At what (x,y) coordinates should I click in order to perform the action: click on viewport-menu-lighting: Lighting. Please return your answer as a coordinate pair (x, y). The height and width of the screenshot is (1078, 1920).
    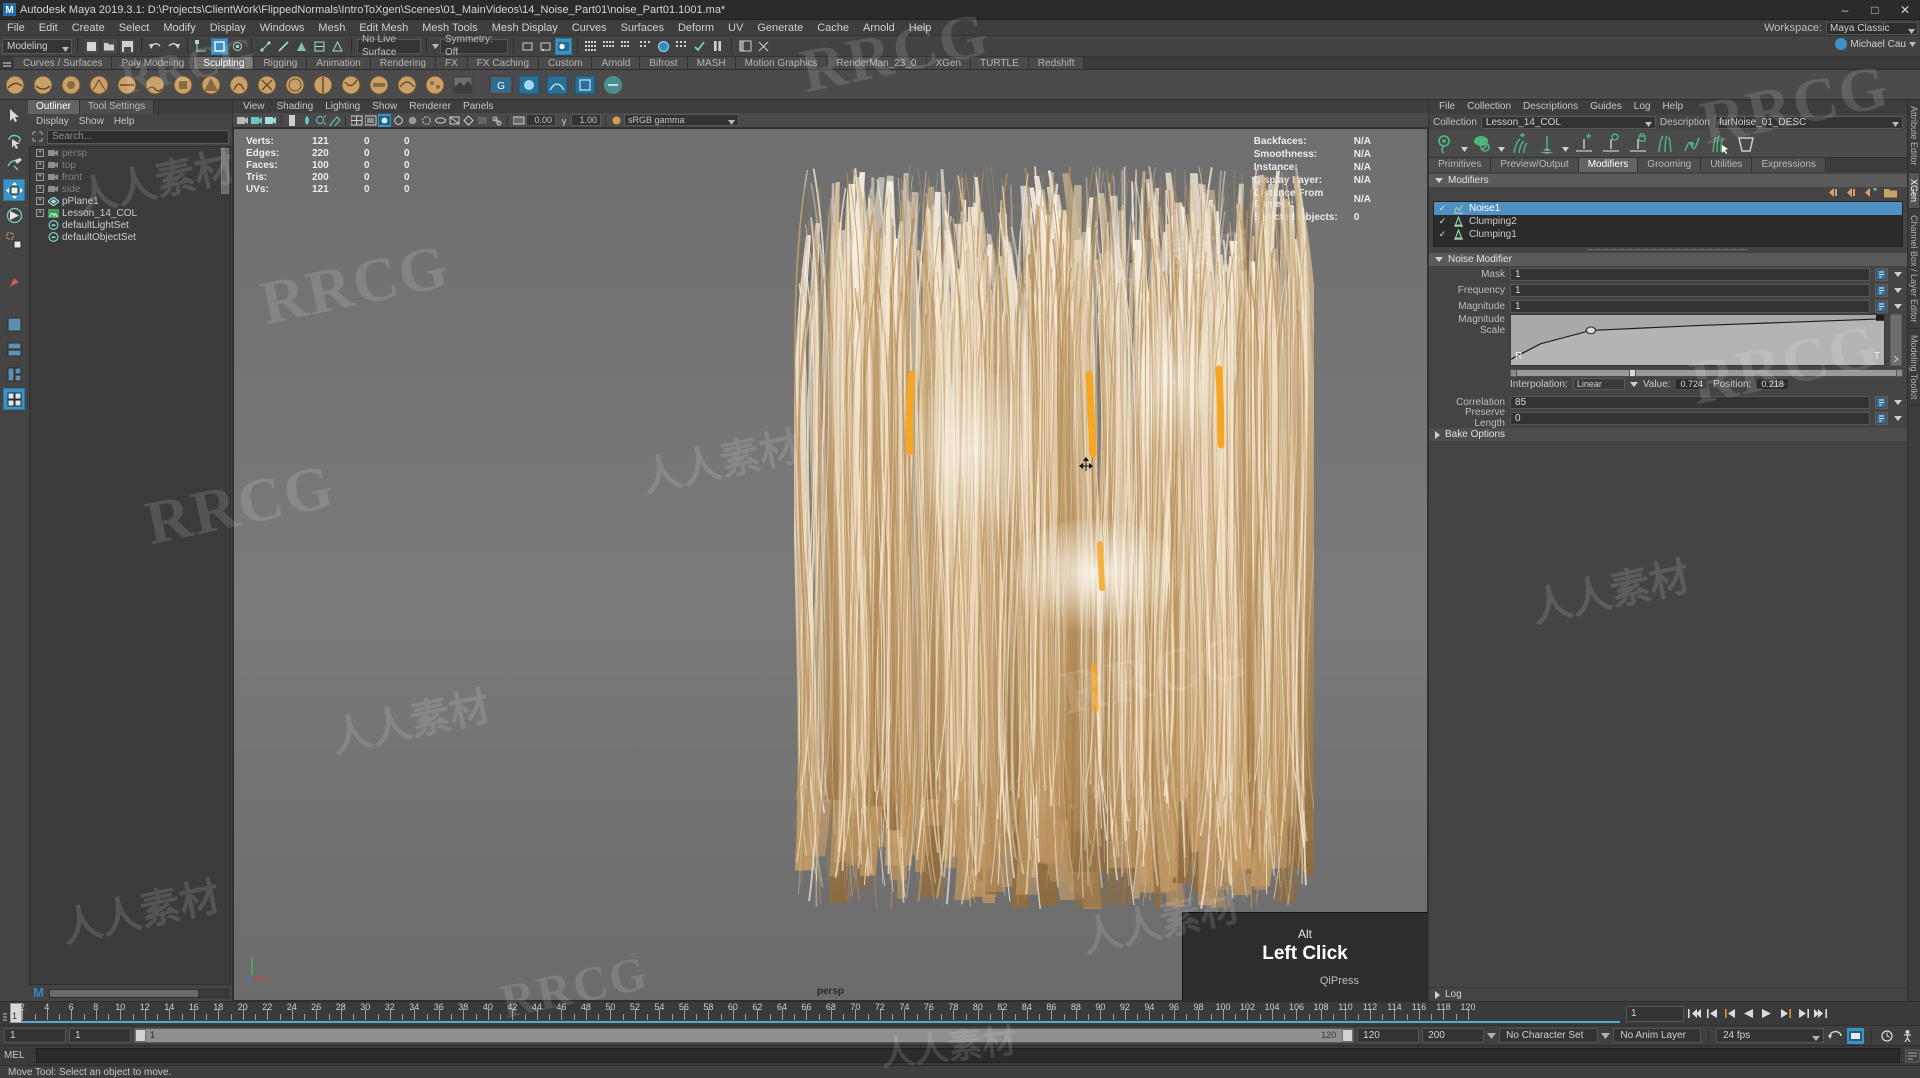
    Looking at the image, I should click on (342, 106).